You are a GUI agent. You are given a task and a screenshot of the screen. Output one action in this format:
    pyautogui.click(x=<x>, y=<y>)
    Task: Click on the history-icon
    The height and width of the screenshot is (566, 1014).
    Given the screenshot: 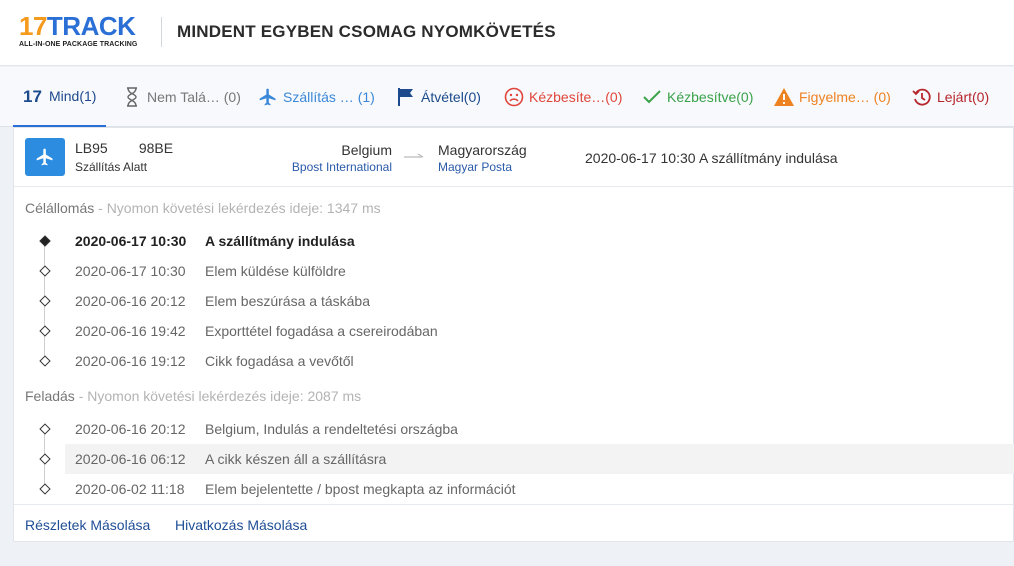 What is the action you would take?
    pyautogui.click(x=922, y=97)
    